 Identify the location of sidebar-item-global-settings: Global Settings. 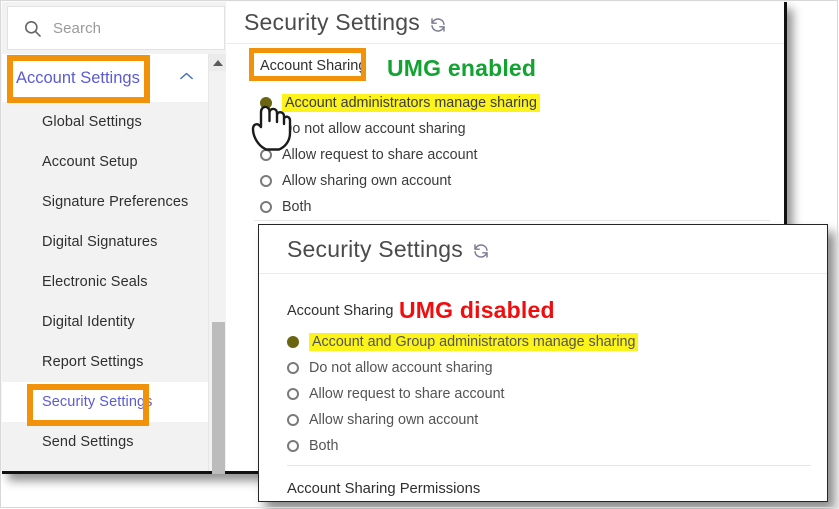
(105, 122).